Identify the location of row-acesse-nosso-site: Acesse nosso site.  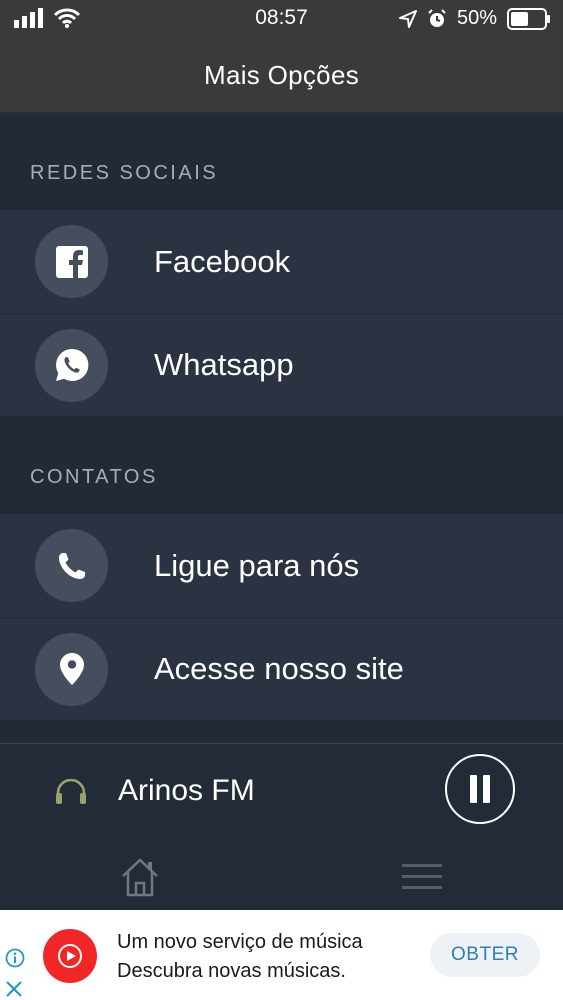
(281, 668).